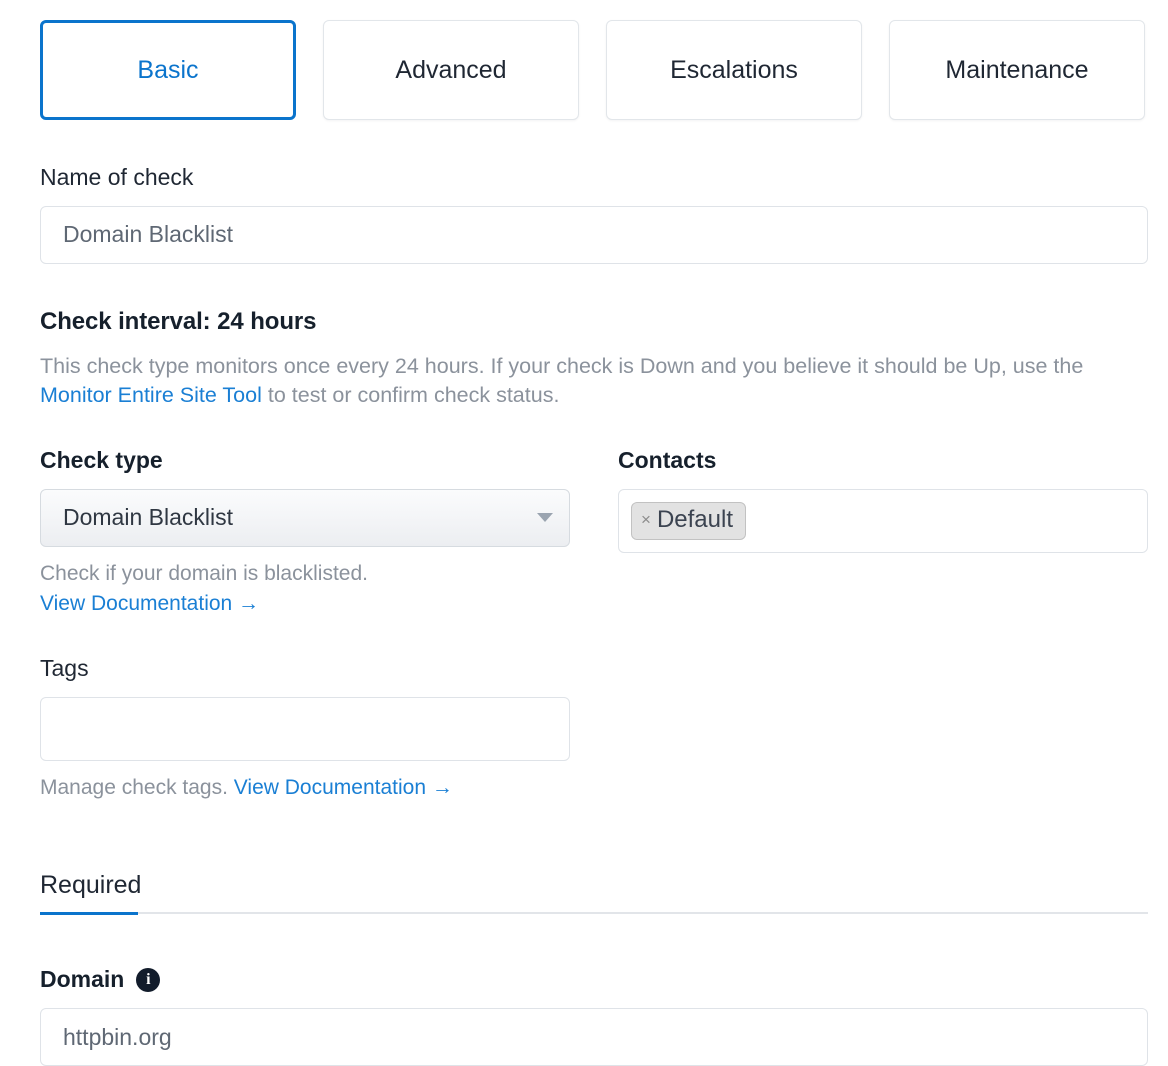 The image size is (1168, 1066). I want to click on name-of-check-label: Name of check, so click(117, 177).